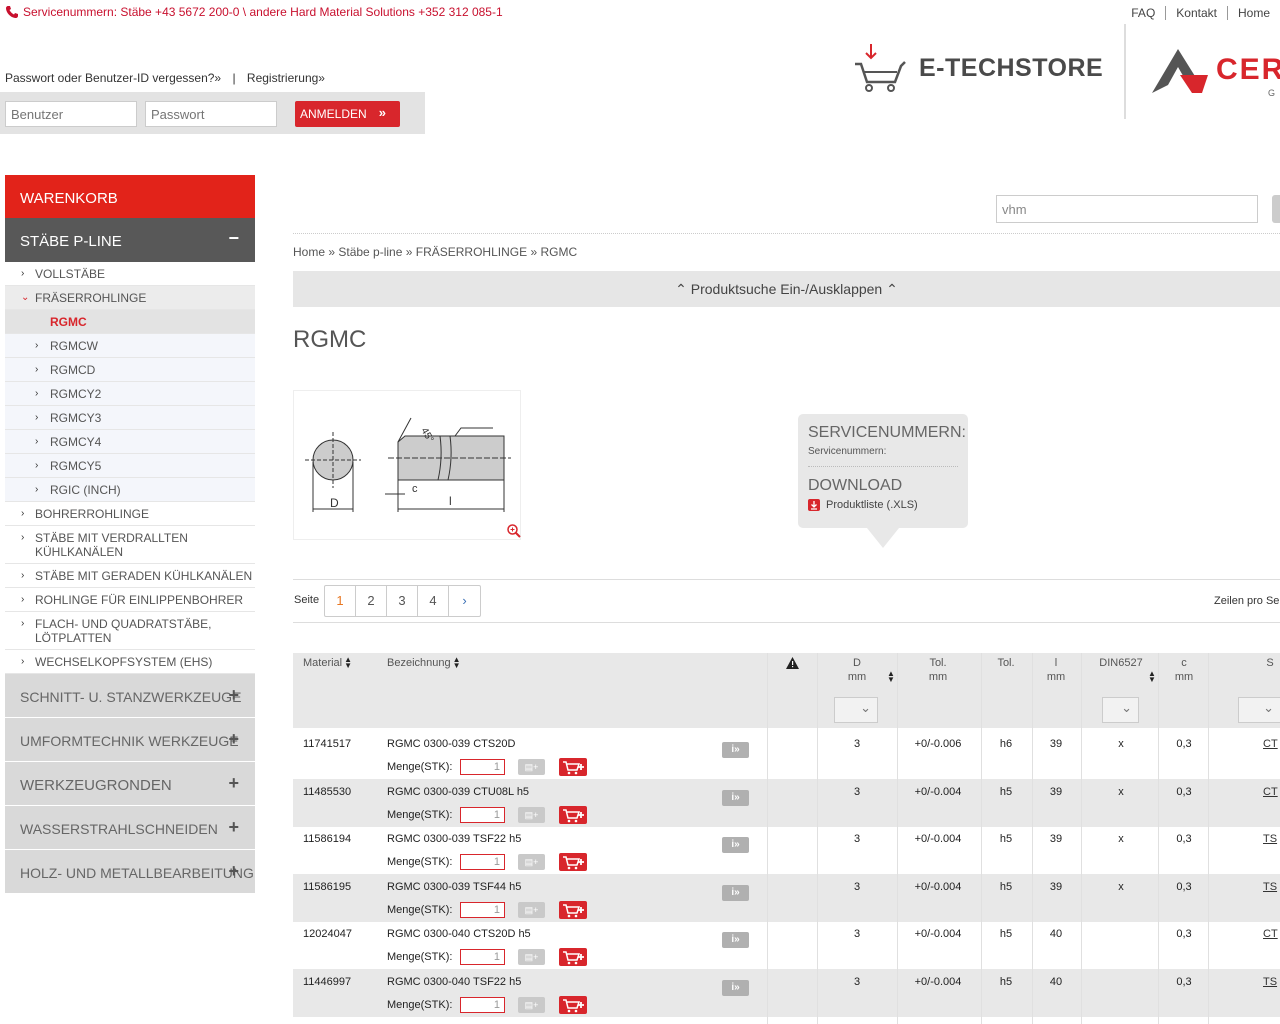  I want to click on password-input, so click(211, 114).